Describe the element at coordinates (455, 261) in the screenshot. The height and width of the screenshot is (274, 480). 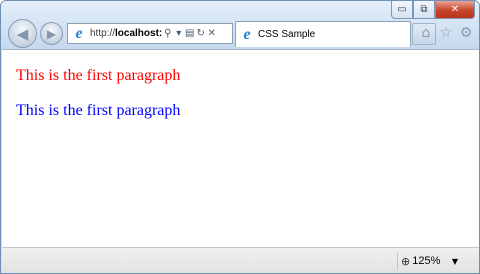
I see `zoom-dropdown-icon: ▼` at that location.